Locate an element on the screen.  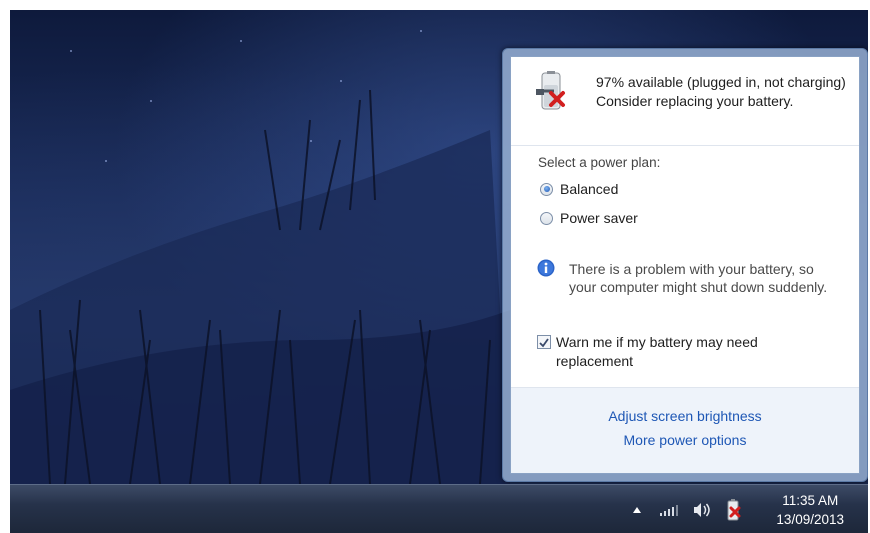
battery-percentage: 97% available (plugged in, not charging) is located at coordinates (721, 82).